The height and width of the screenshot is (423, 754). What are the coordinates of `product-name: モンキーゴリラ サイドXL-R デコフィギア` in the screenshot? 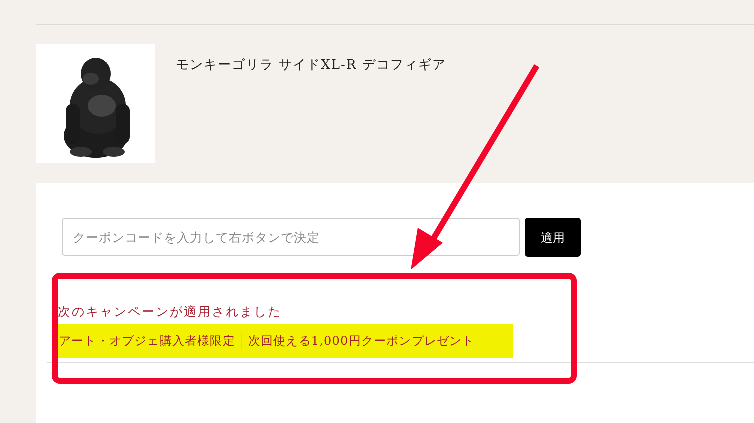 It's located at (311, 66).